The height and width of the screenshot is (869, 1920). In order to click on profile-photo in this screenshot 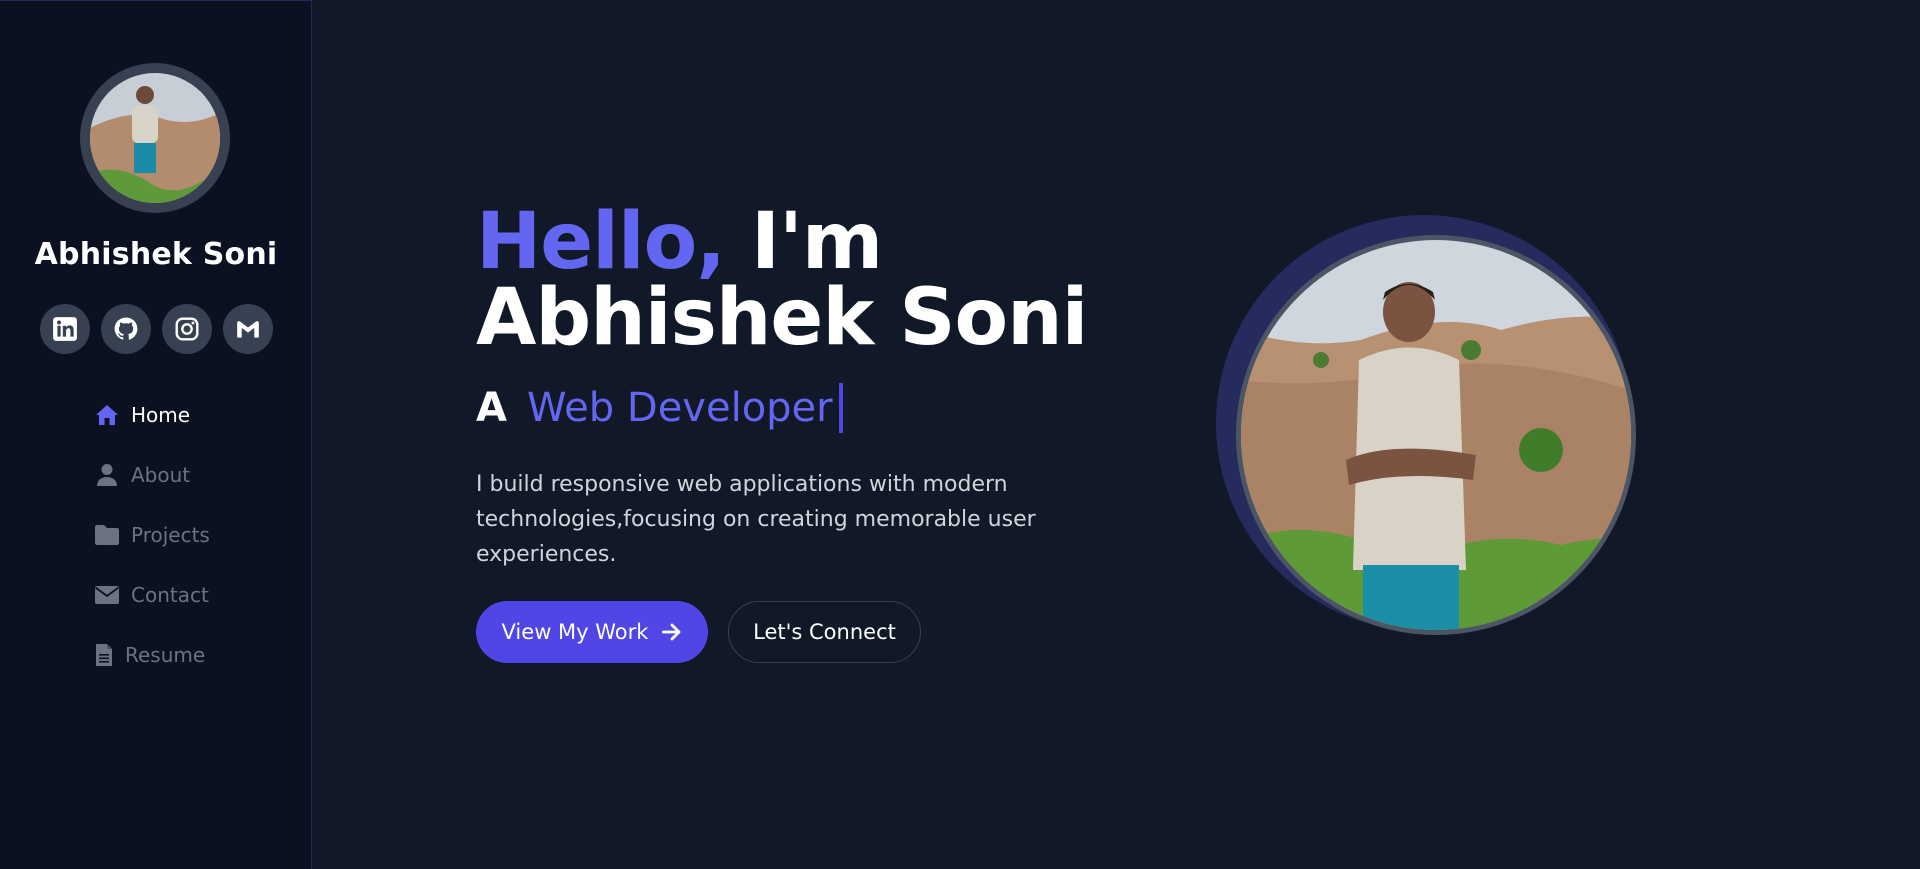, I will do `click(1436, 435)`.